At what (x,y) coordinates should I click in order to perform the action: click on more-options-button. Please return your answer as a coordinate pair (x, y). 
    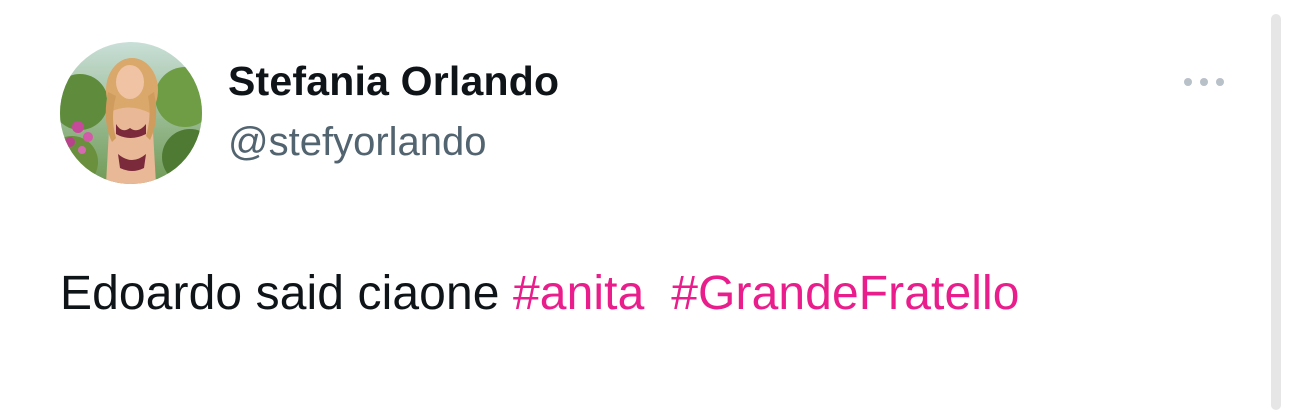
    Looking at the image, I should click on (1204, 82).